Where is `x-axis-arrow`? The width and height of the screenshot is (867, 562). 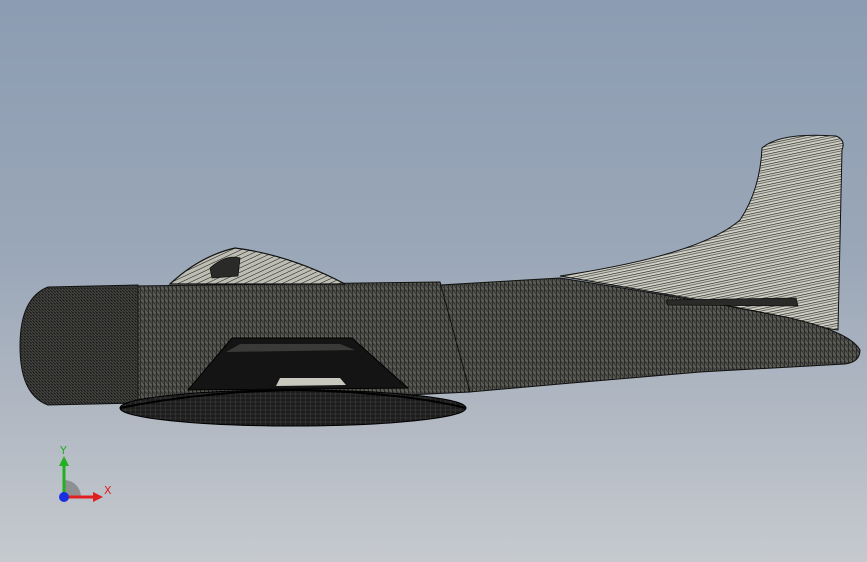
x-axis-arrow is located at coordinates (98, 497).